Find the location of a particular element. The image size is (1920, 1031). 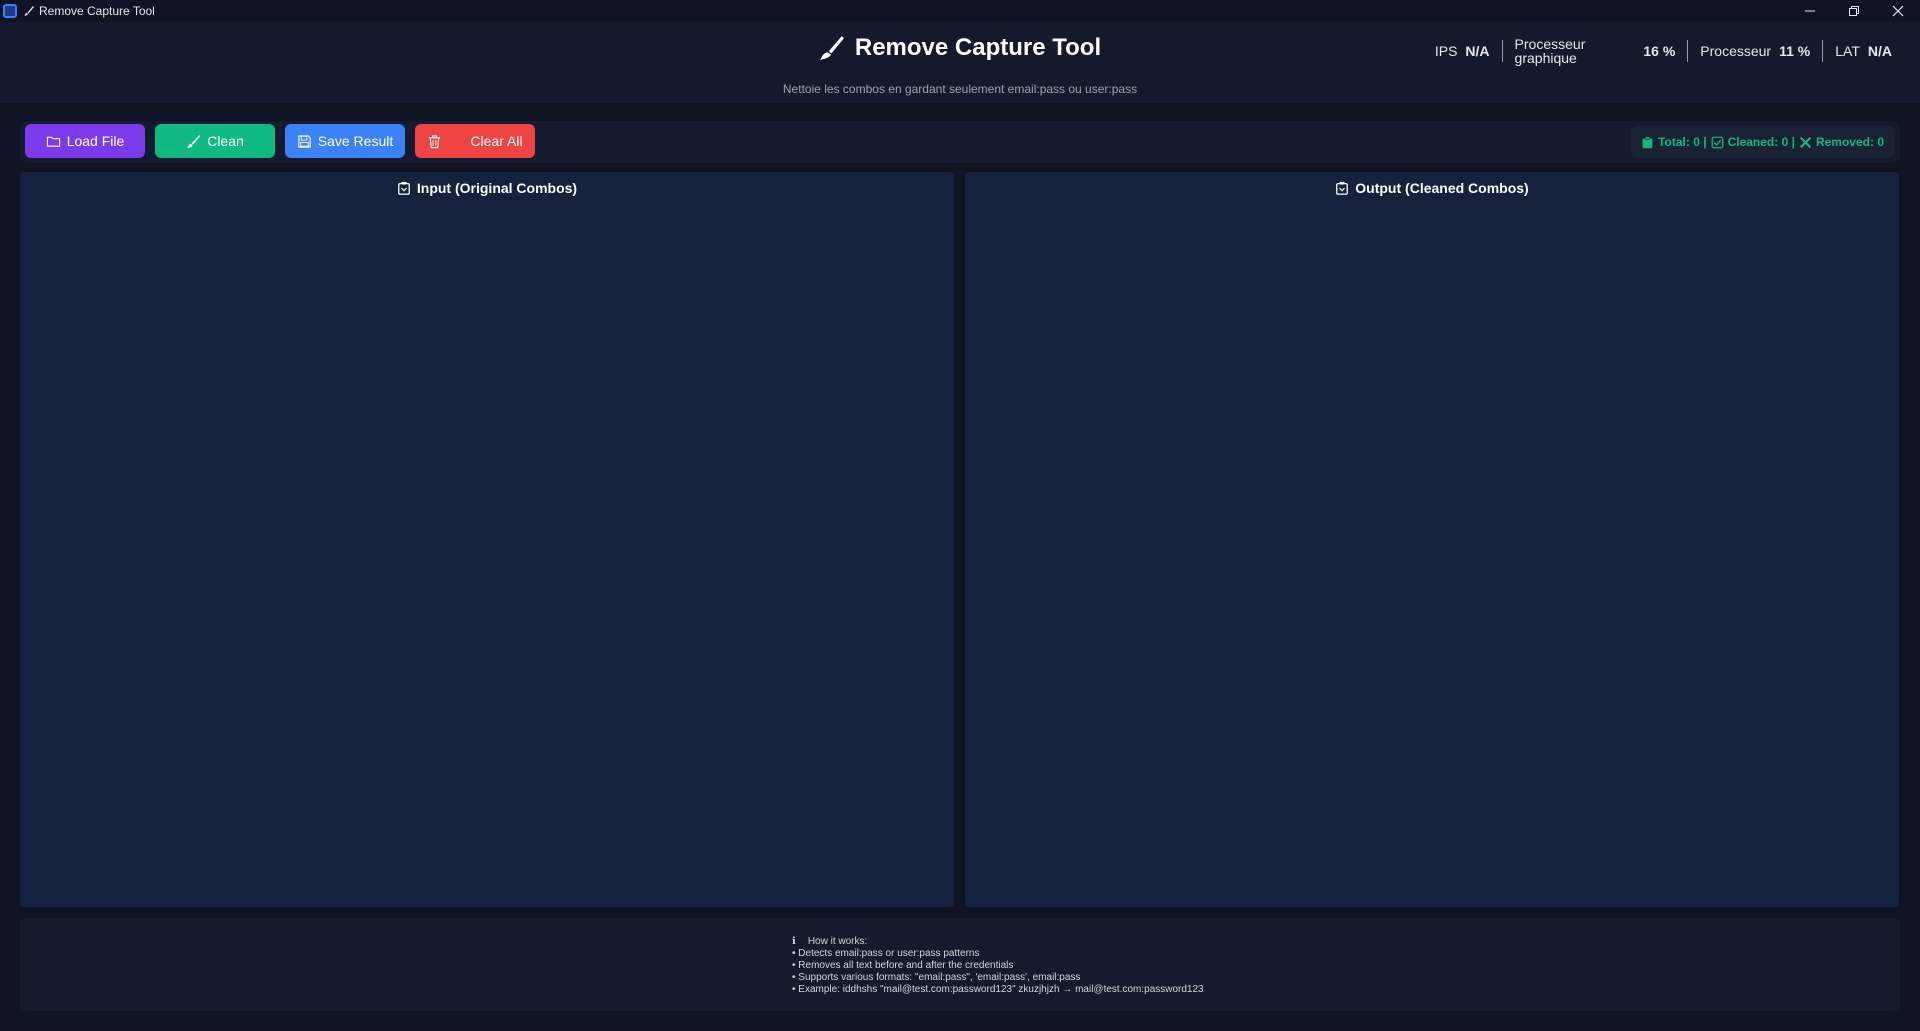

output-panel-header: Output (Cleaned Combos) is located at coordinates (1432, 188).